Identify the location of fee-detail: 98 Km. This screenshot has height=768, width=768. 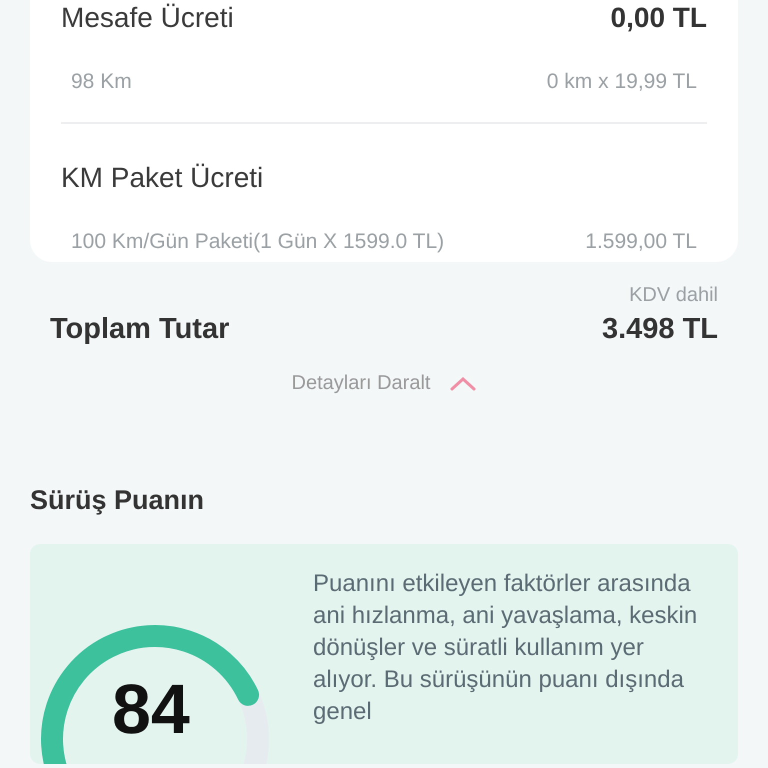
(101, 82).